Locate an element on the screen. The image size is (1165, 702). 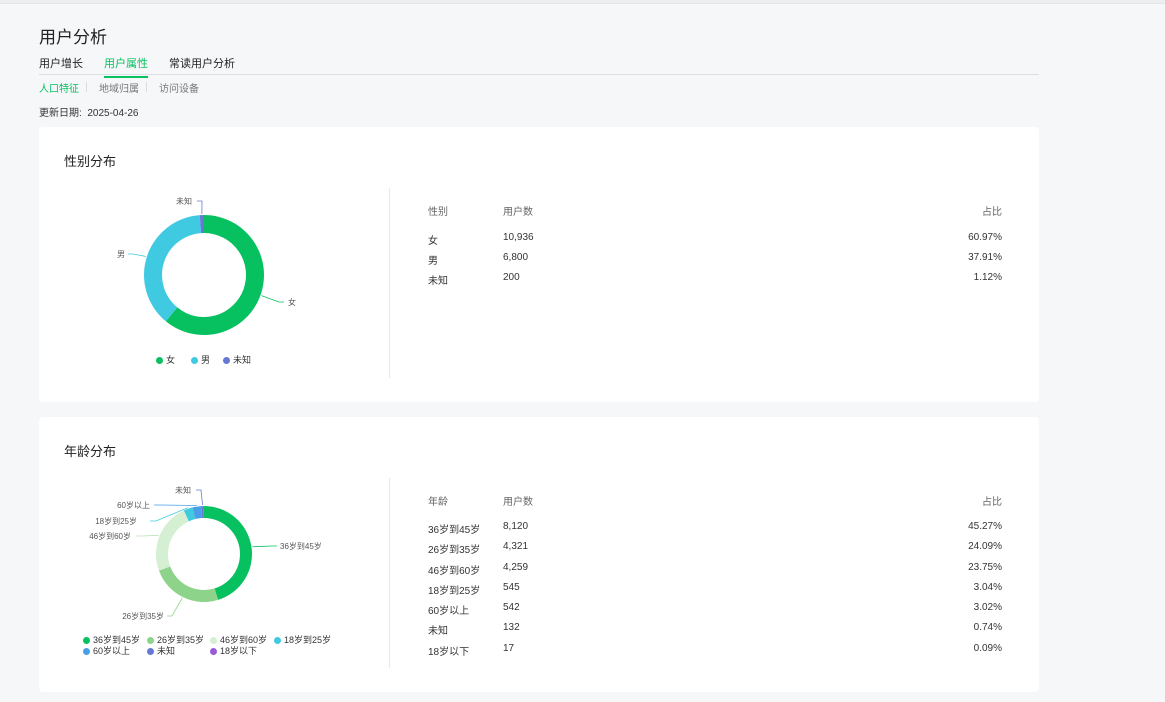
table-row-count: 4,321 is located at coordinates (516, 546).